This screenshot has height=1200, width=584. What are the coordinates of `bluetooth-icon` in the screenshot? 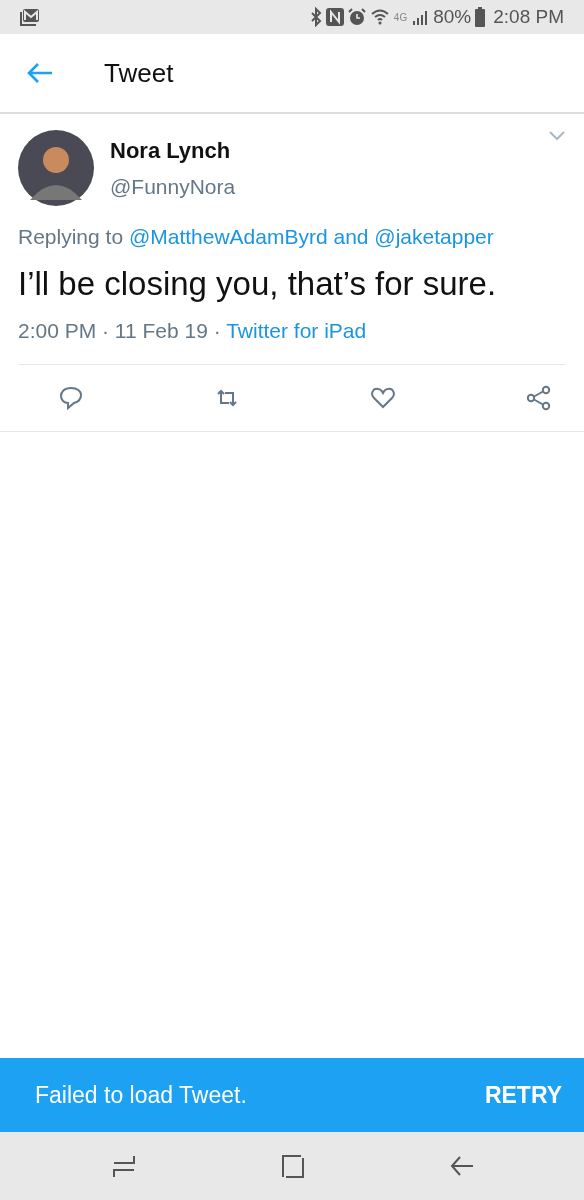 It's located at (315, 17).